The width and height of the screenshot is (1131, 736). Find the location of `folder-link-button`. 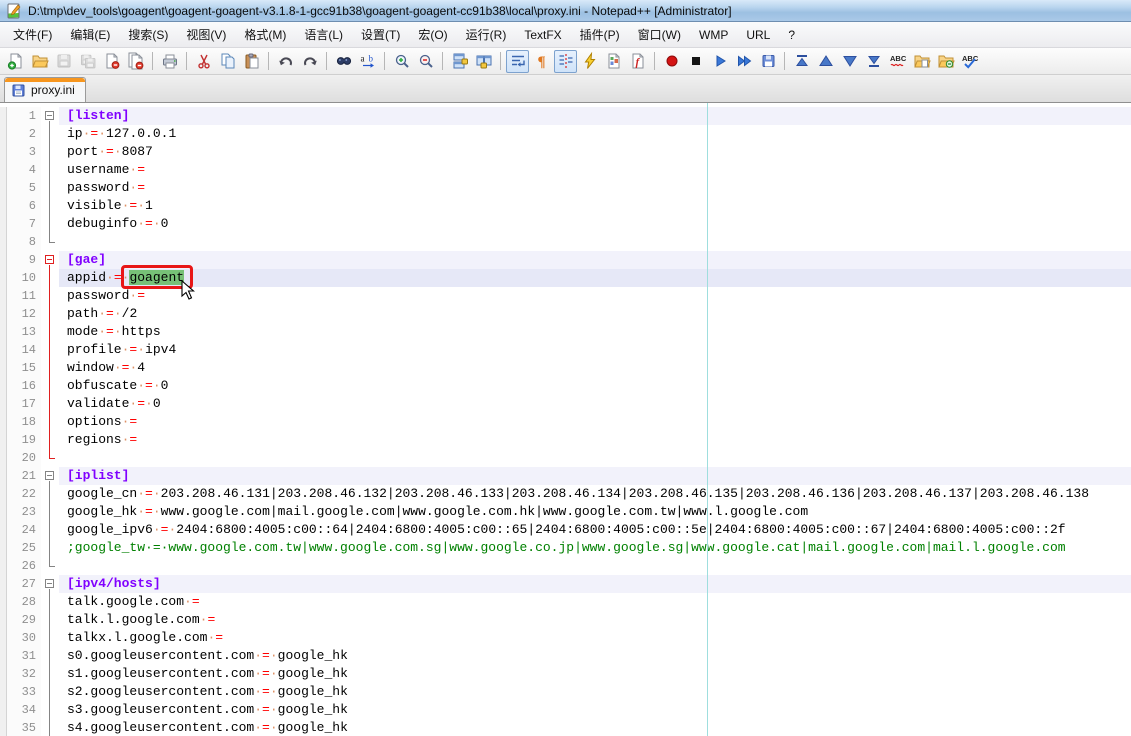

folder-link-button is located at coordinates (945, 61).